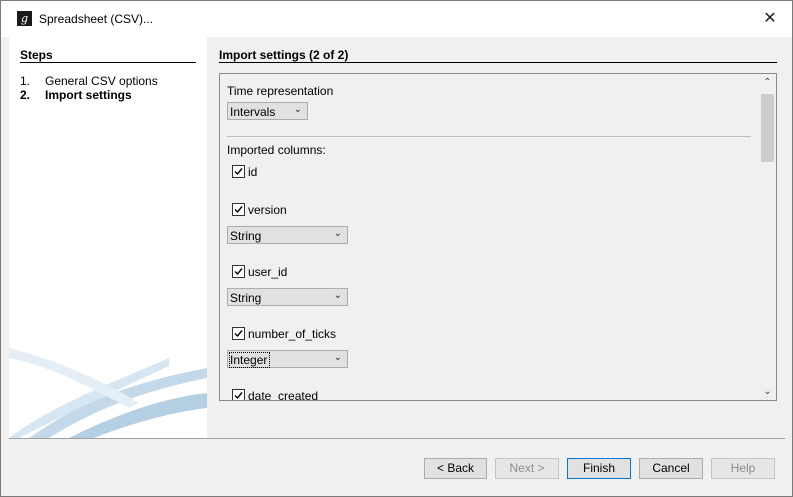  I want to click on finish-button: Finish, so click(599, 468).